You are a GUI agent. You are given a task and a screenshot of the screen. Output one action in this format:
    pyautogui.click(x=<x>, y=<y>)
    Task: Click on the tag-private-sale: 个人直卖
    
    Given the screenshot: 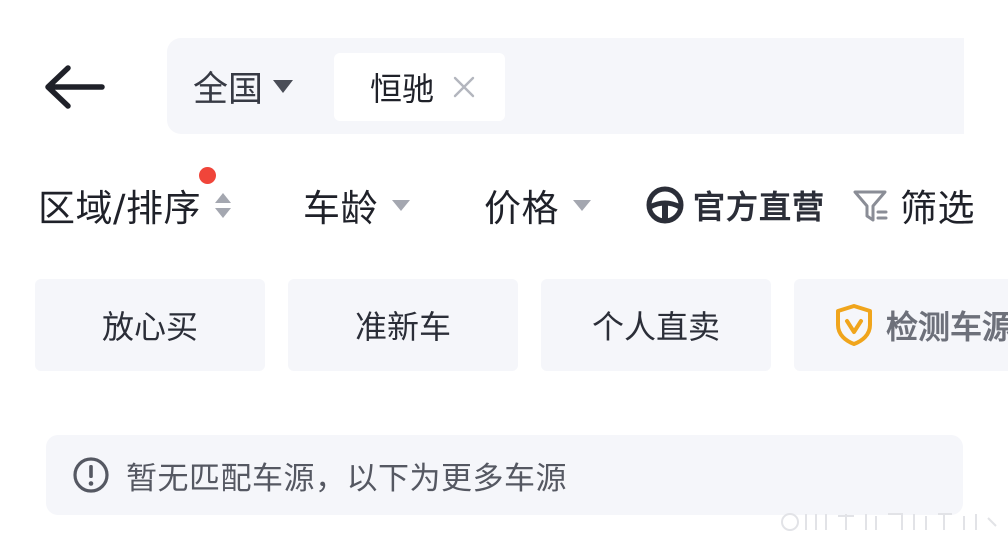 What is the action you would take?
    pyautogui.click(x=656, y=325)
    